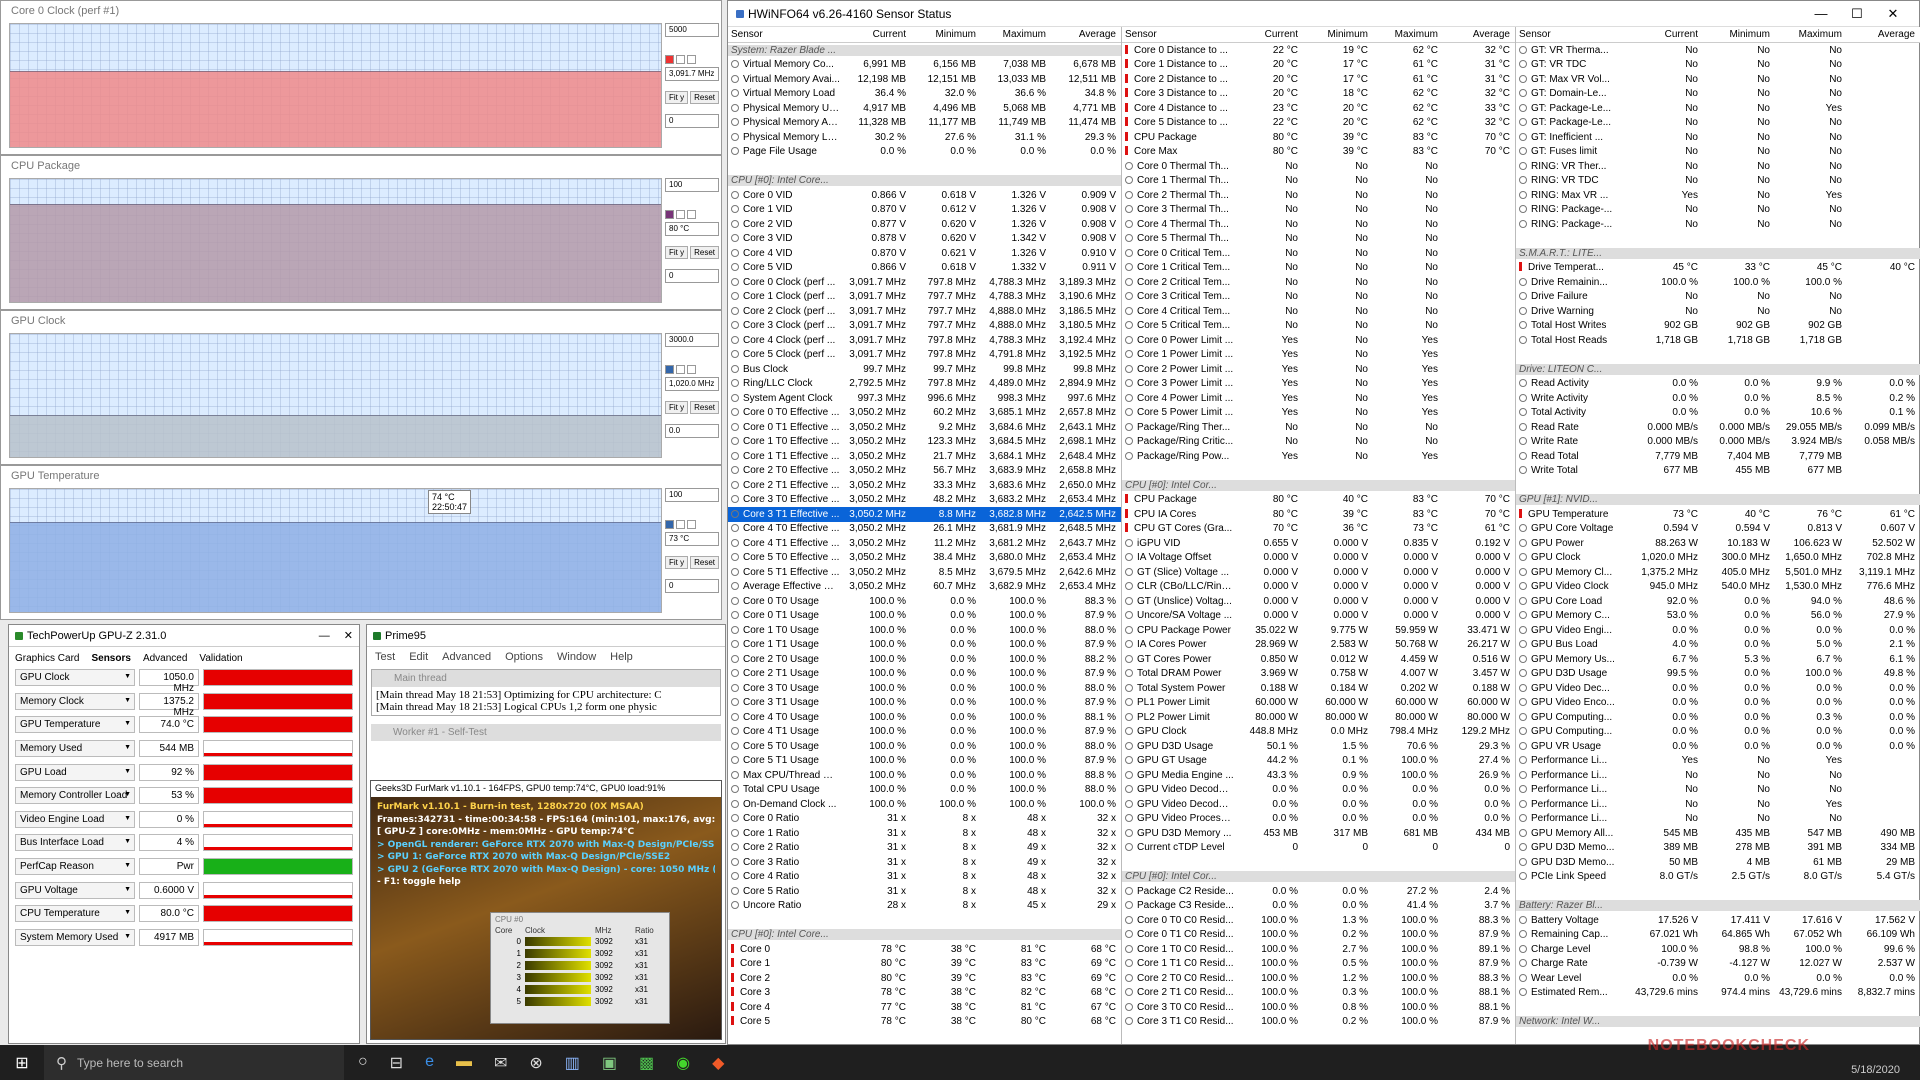 This screenshot has height=1080, width=1920. What do you see at coordinates (1318, 369) in the screenshot?
I see `sensor-row: Core 2 Power Limit ... Yes No Yes` at bounding box center [1318, 369].